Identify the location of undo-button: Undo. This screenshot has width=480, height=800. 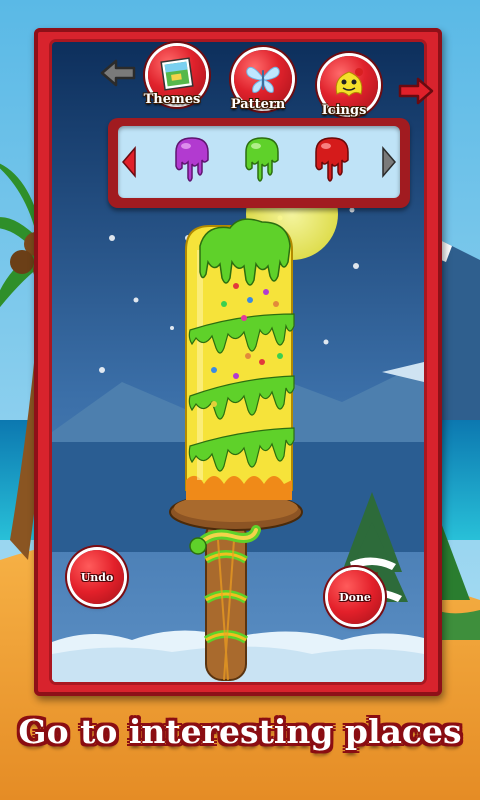
(97, 577).